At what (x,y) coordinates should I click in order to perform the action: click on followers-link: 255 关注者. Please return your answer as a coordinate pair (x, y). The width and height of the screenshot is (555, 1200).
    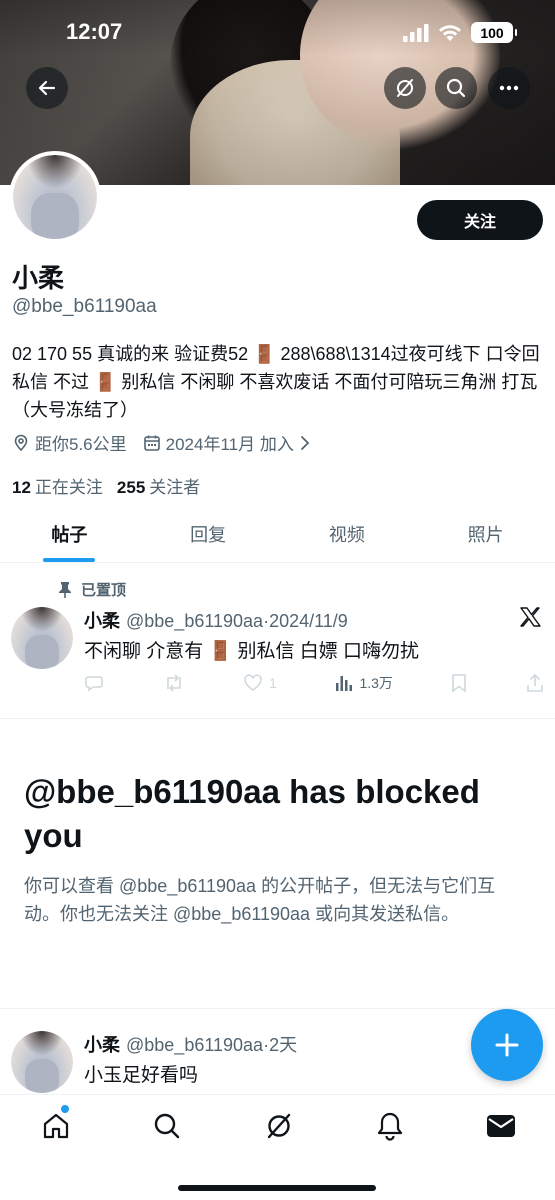
    Looking at the image, I should click on (158, 485).